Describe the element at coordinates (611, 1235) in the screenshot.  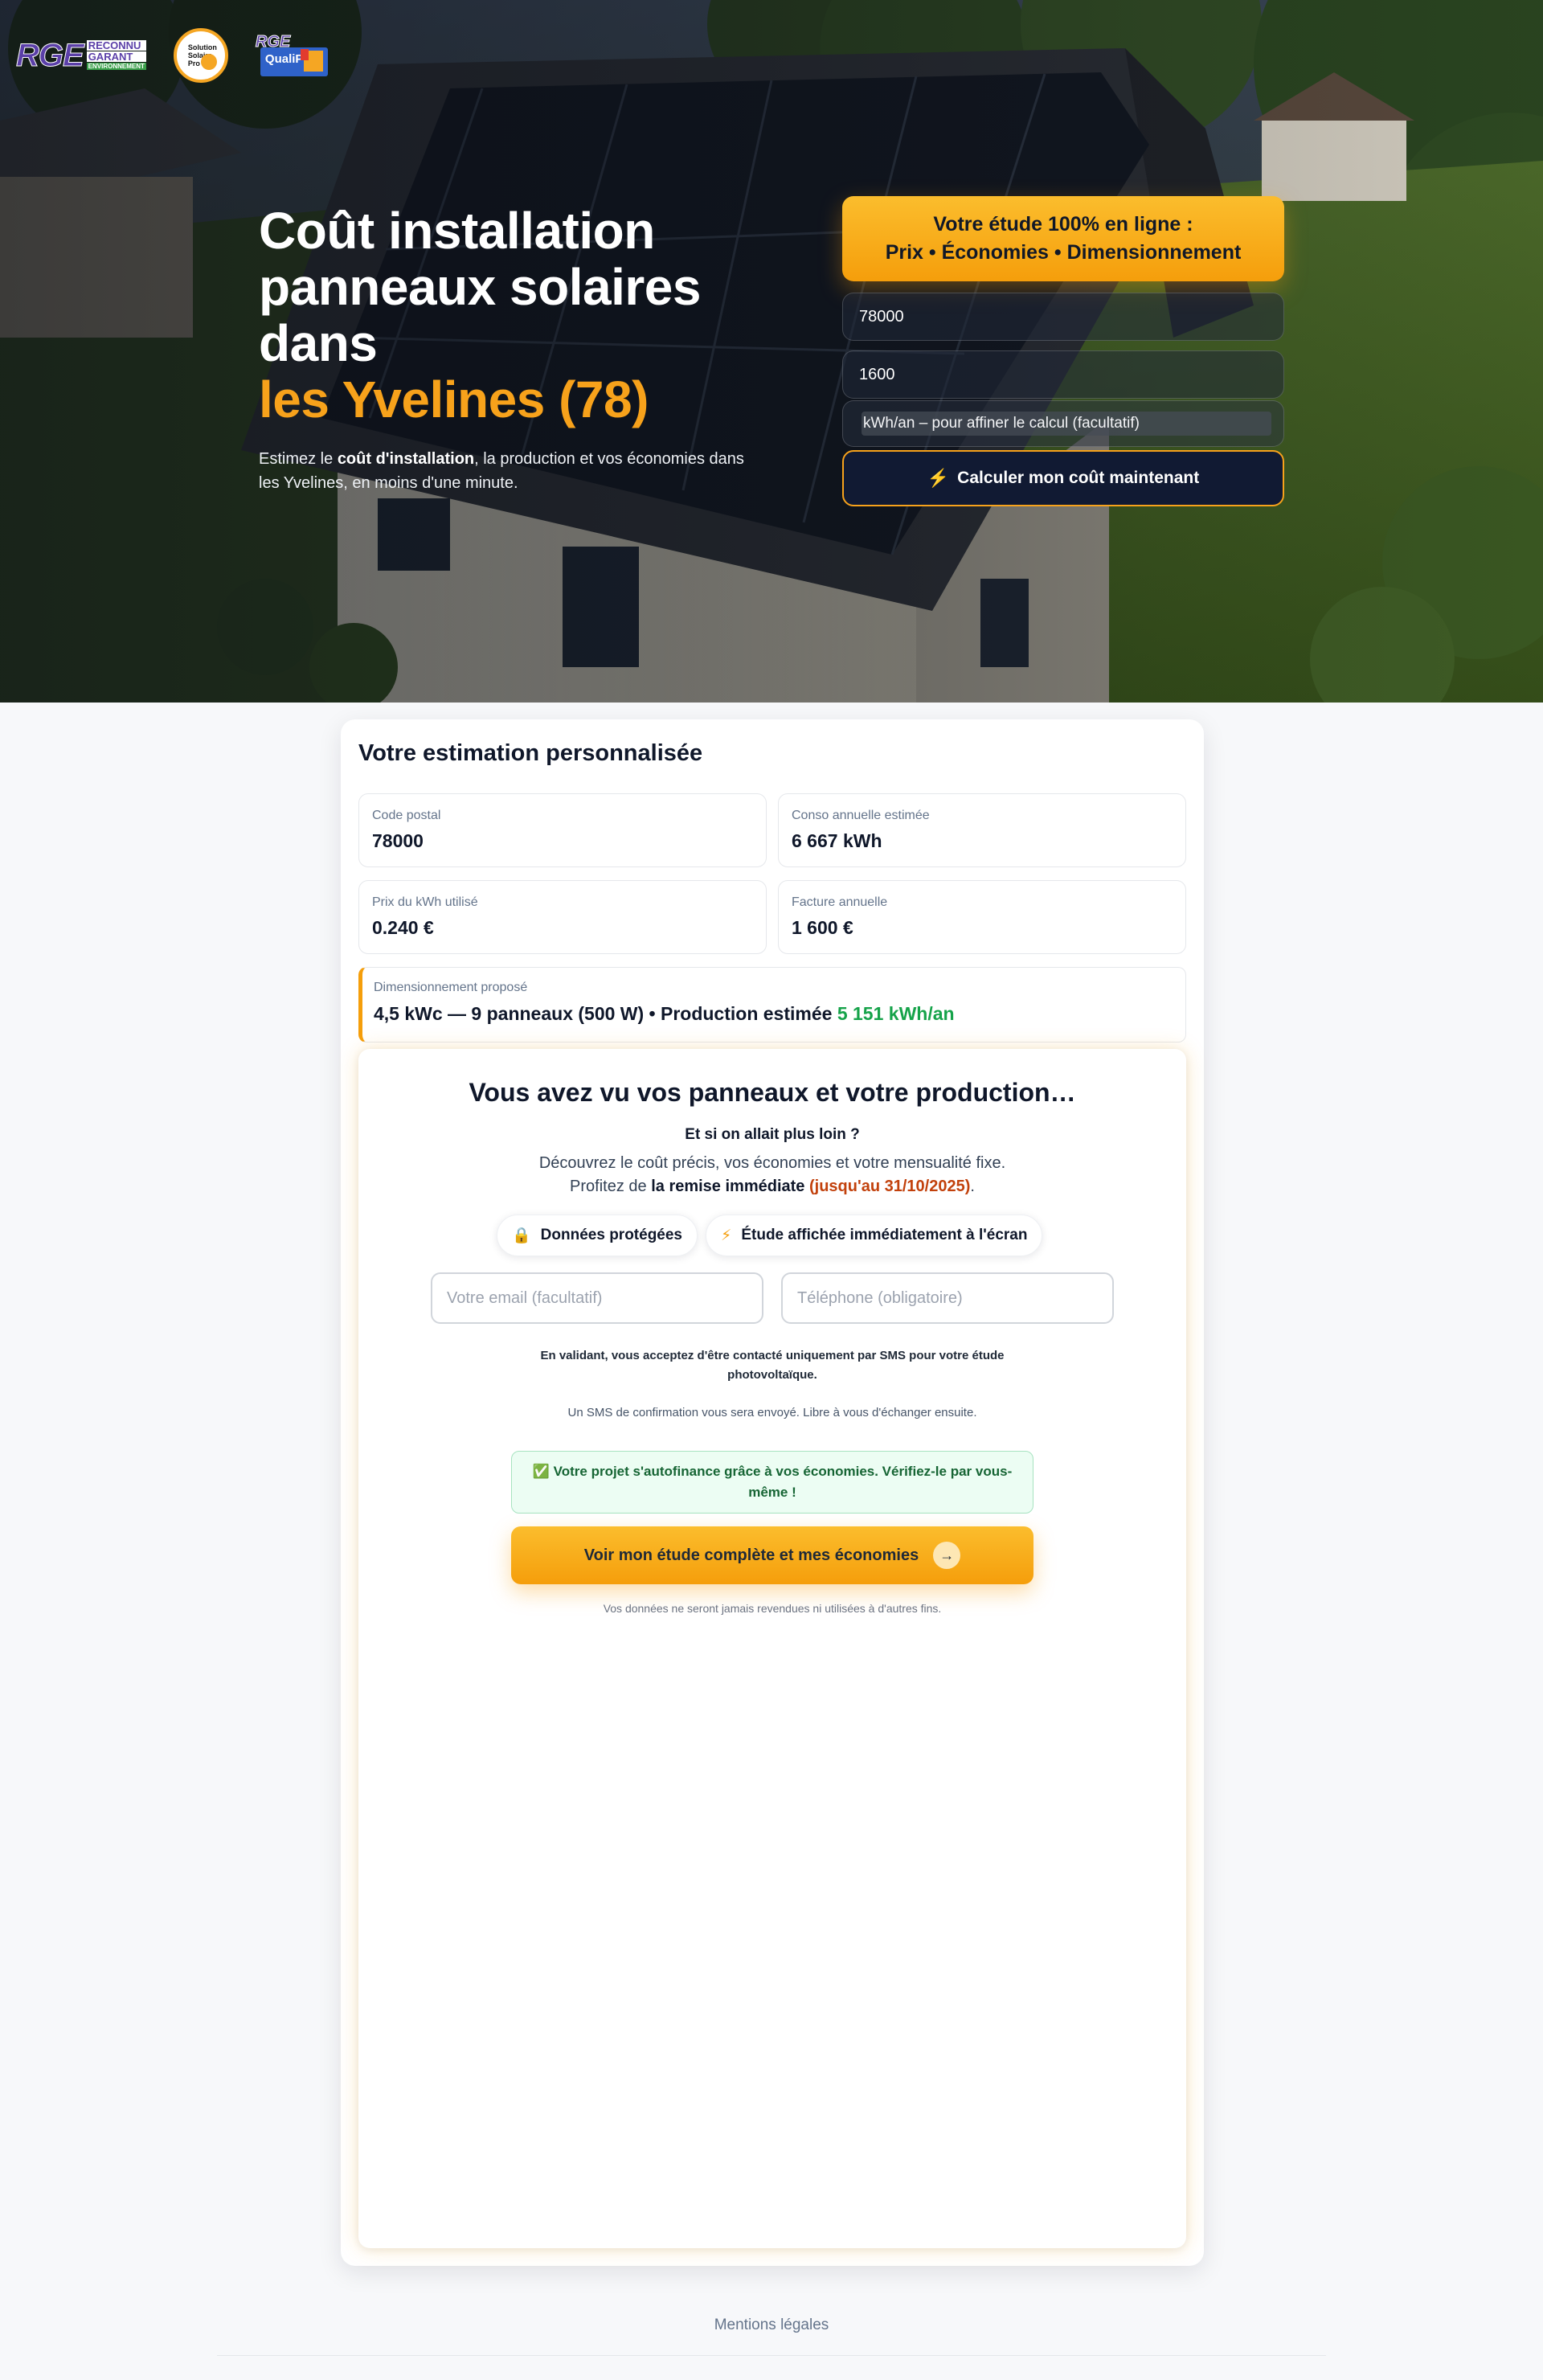
I see `badge-label: Données protégées` at that location.